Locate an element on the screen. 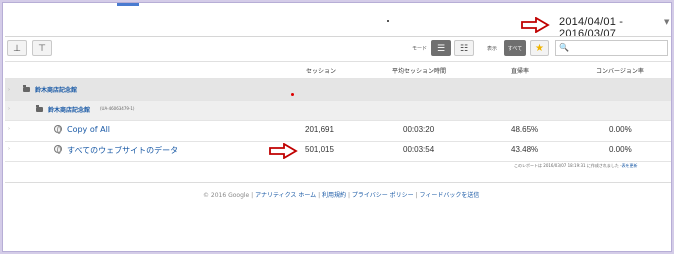  privacy-link: プライバシー ポリシー is located at coordinates (383, 195).